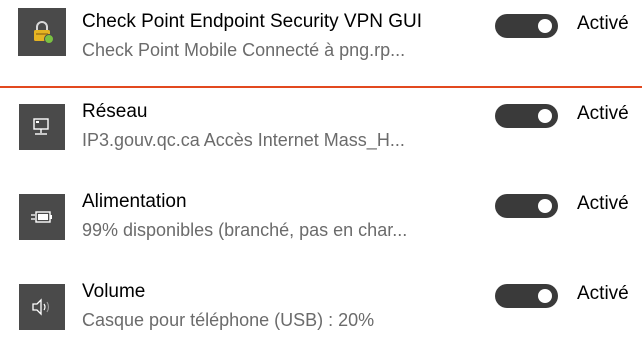  What do you see at coordinates (42, 307) in the screenshot?
I see `speaker-icon` at bounding box center [42, 307].